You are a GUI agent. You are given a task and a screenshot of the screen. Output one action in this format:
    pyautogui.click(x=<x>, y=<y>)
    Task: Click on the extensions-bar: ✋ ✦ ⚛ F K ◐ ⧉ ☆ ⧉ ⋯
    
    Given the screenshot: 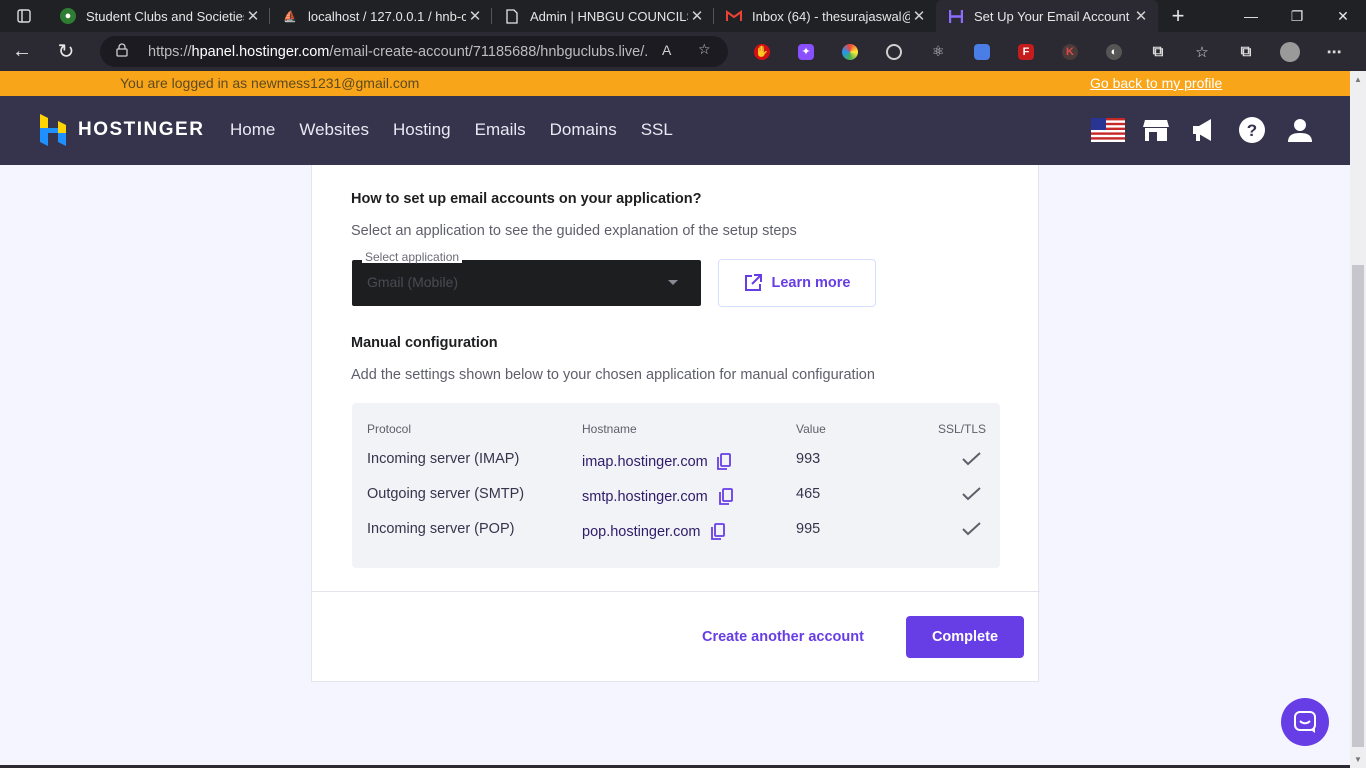 What is the action you would take?
    pyautogui.click(x=1048, y=51)
    